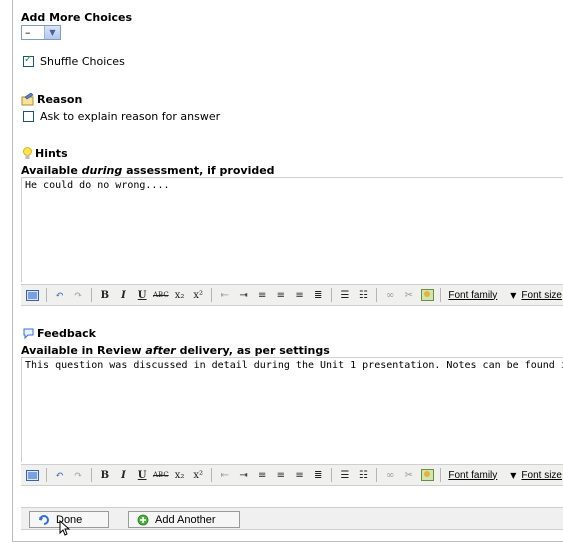  What do you see at coordinates (83, 350) in the screenshot?
I see `feedback-subtitle-pre: Available in Review` at bounding box center [83, 350].